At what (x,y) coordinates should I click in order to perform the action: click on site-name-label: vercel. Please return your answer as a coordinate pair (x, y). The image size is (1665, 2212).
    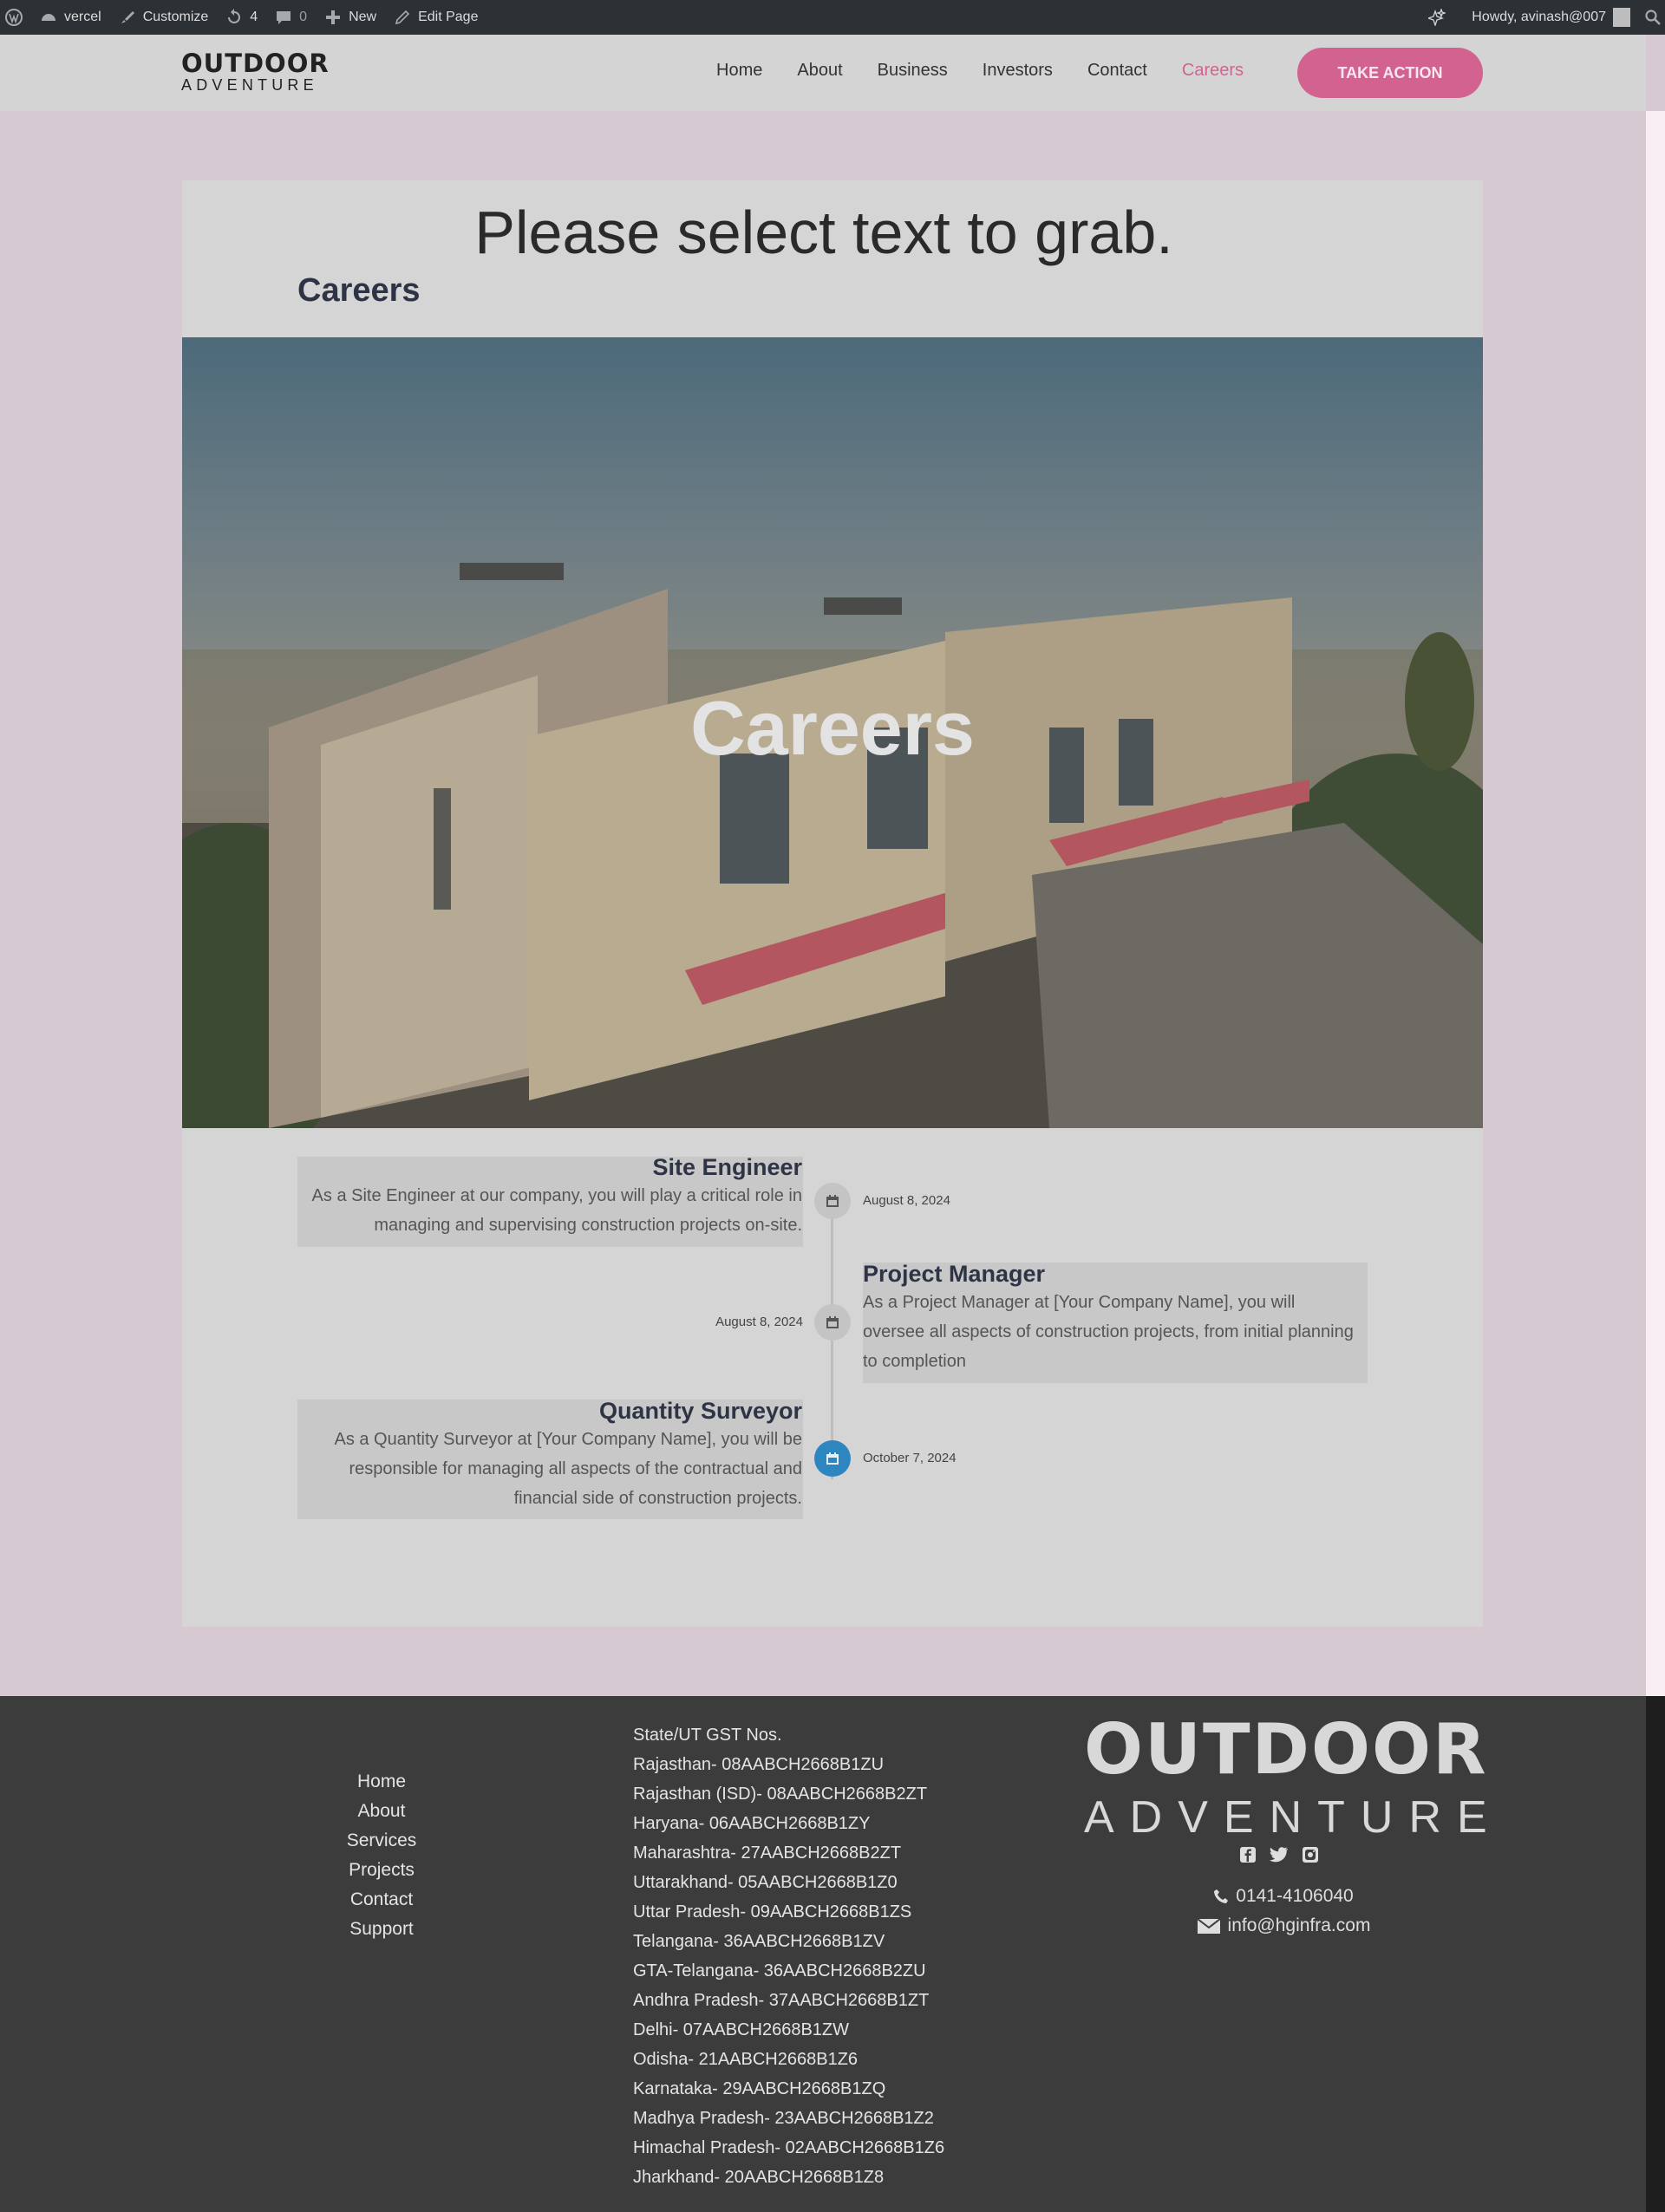
    Looking at the image, I should click on (82, 17).